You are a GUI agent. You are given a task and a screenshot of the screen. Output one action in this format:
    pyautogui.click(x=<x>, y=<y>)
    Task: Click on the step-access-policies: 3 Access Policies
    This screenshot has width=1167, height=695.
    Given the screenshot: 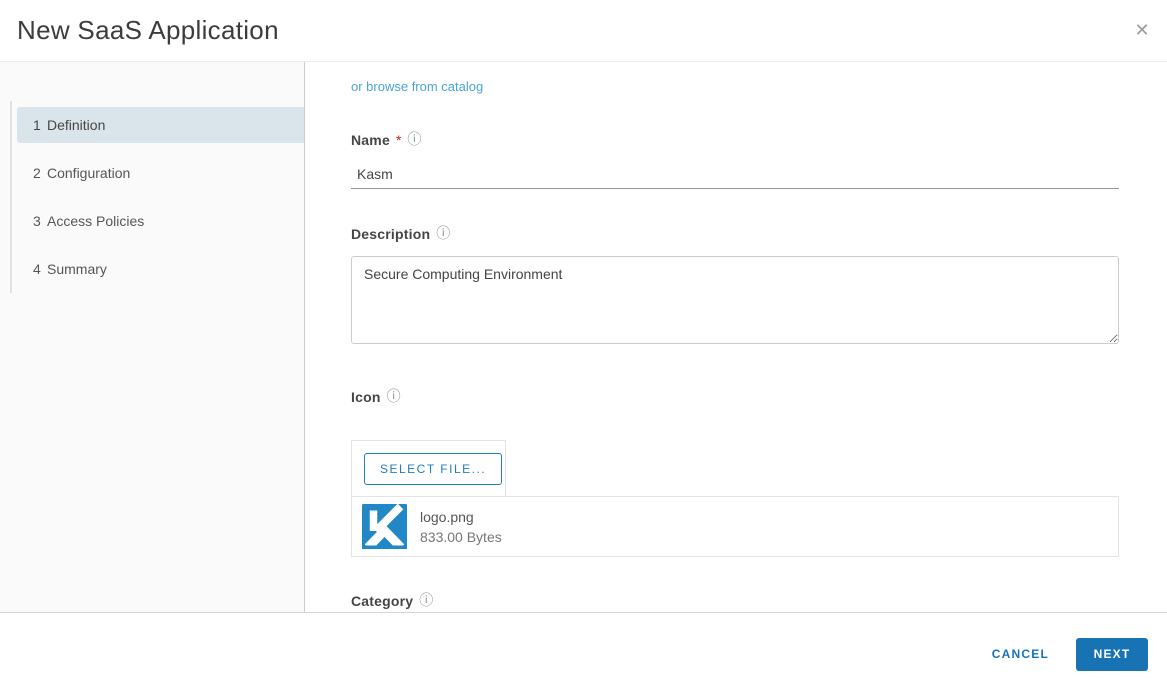 What is the action you would take?
    pyautogui.click(x=158, y=221)
    